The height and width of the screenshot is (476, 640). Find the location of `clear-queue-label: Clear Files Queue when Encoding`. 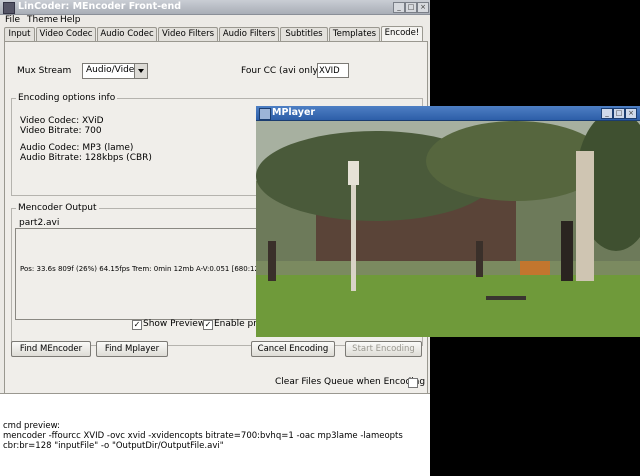

clear-queue-label: Clear Files Queue when Encoding is located at coordinates (350, 382).